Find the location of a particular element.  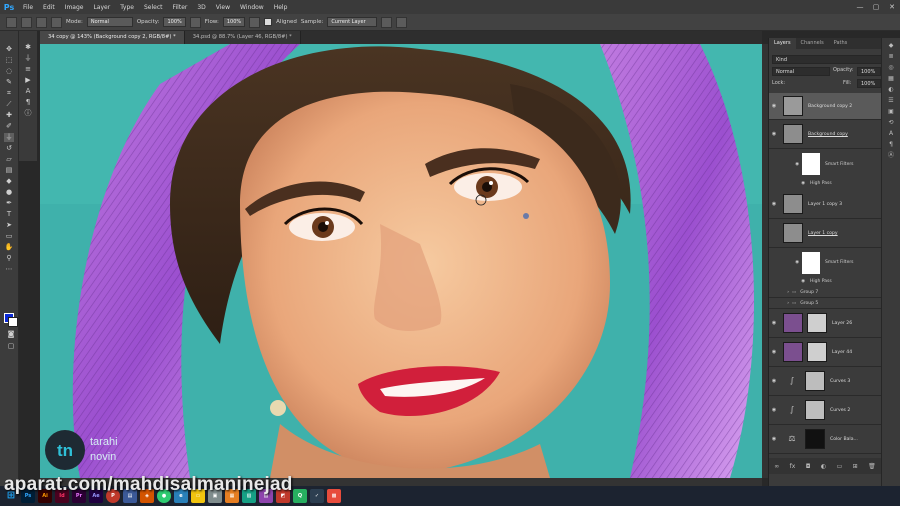

pen-tool-icon: ✒ is located at coordinates (9, 203).